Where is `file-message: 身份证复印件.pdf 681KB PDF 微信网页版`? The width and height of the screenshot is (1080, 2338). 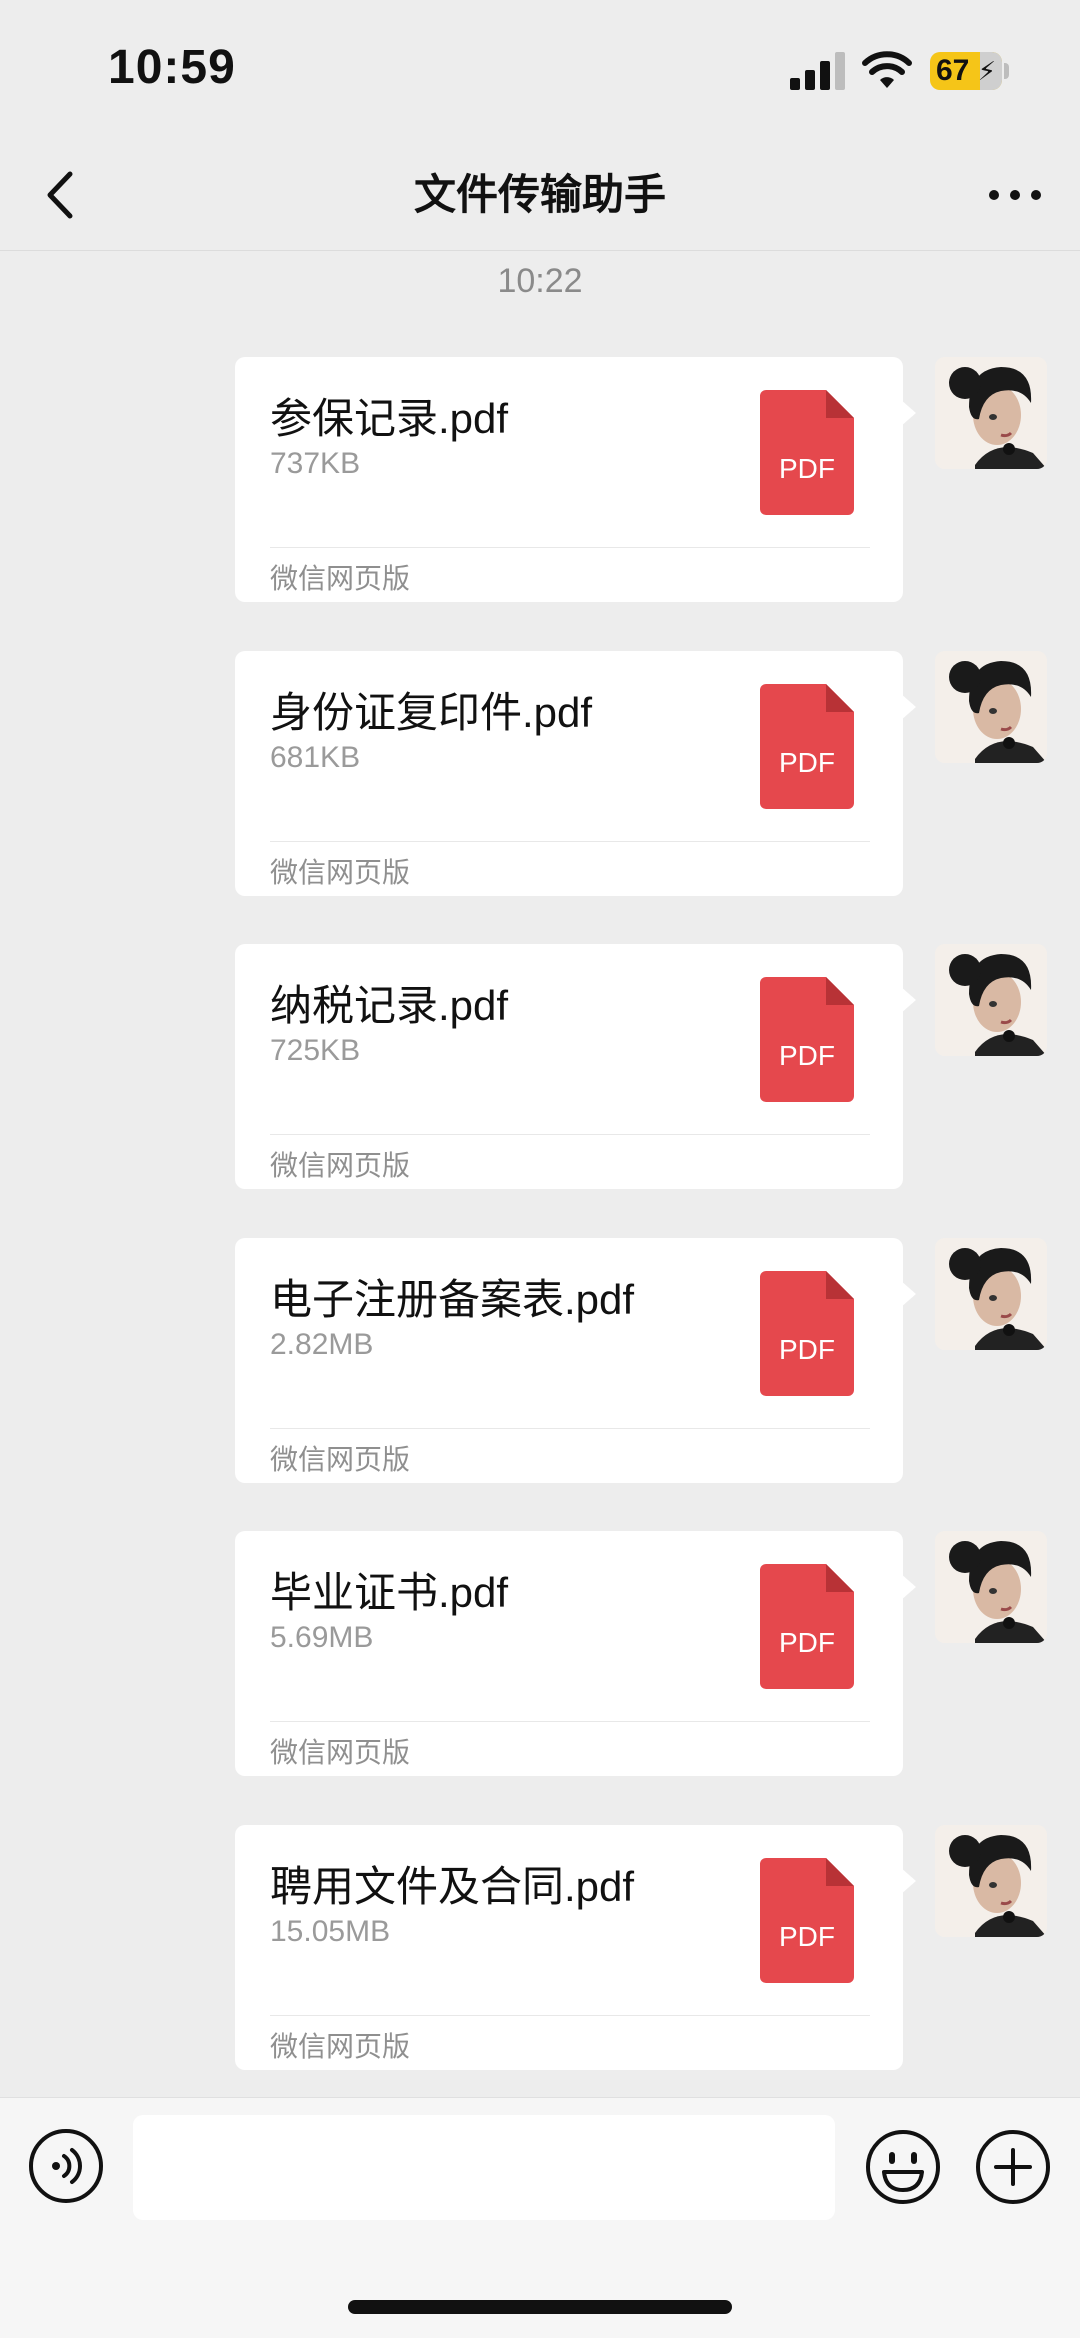
file-message: 身份证复印件.pdf 681KB PDF 微信网页版 is located at coordinates (540, 773).